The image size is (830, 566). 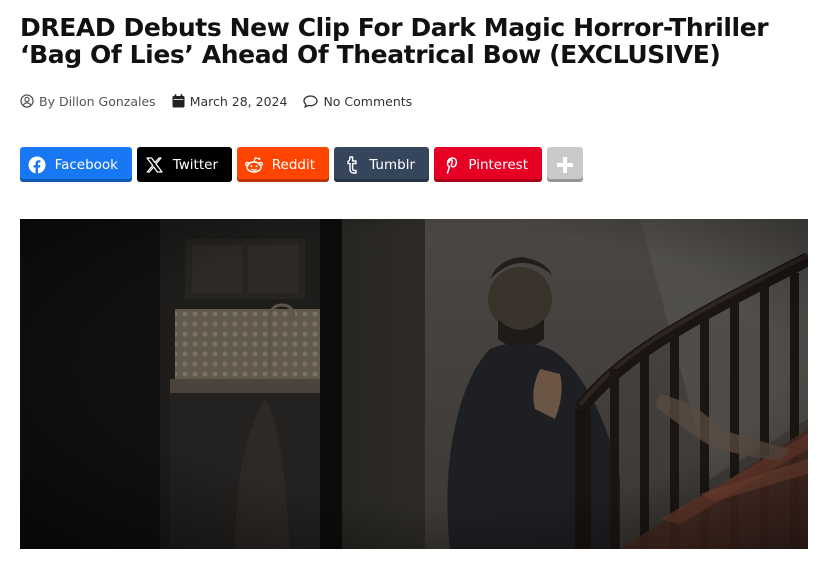 I want to click on facebook-share-button: Facebook, so click(x=76, y=164).